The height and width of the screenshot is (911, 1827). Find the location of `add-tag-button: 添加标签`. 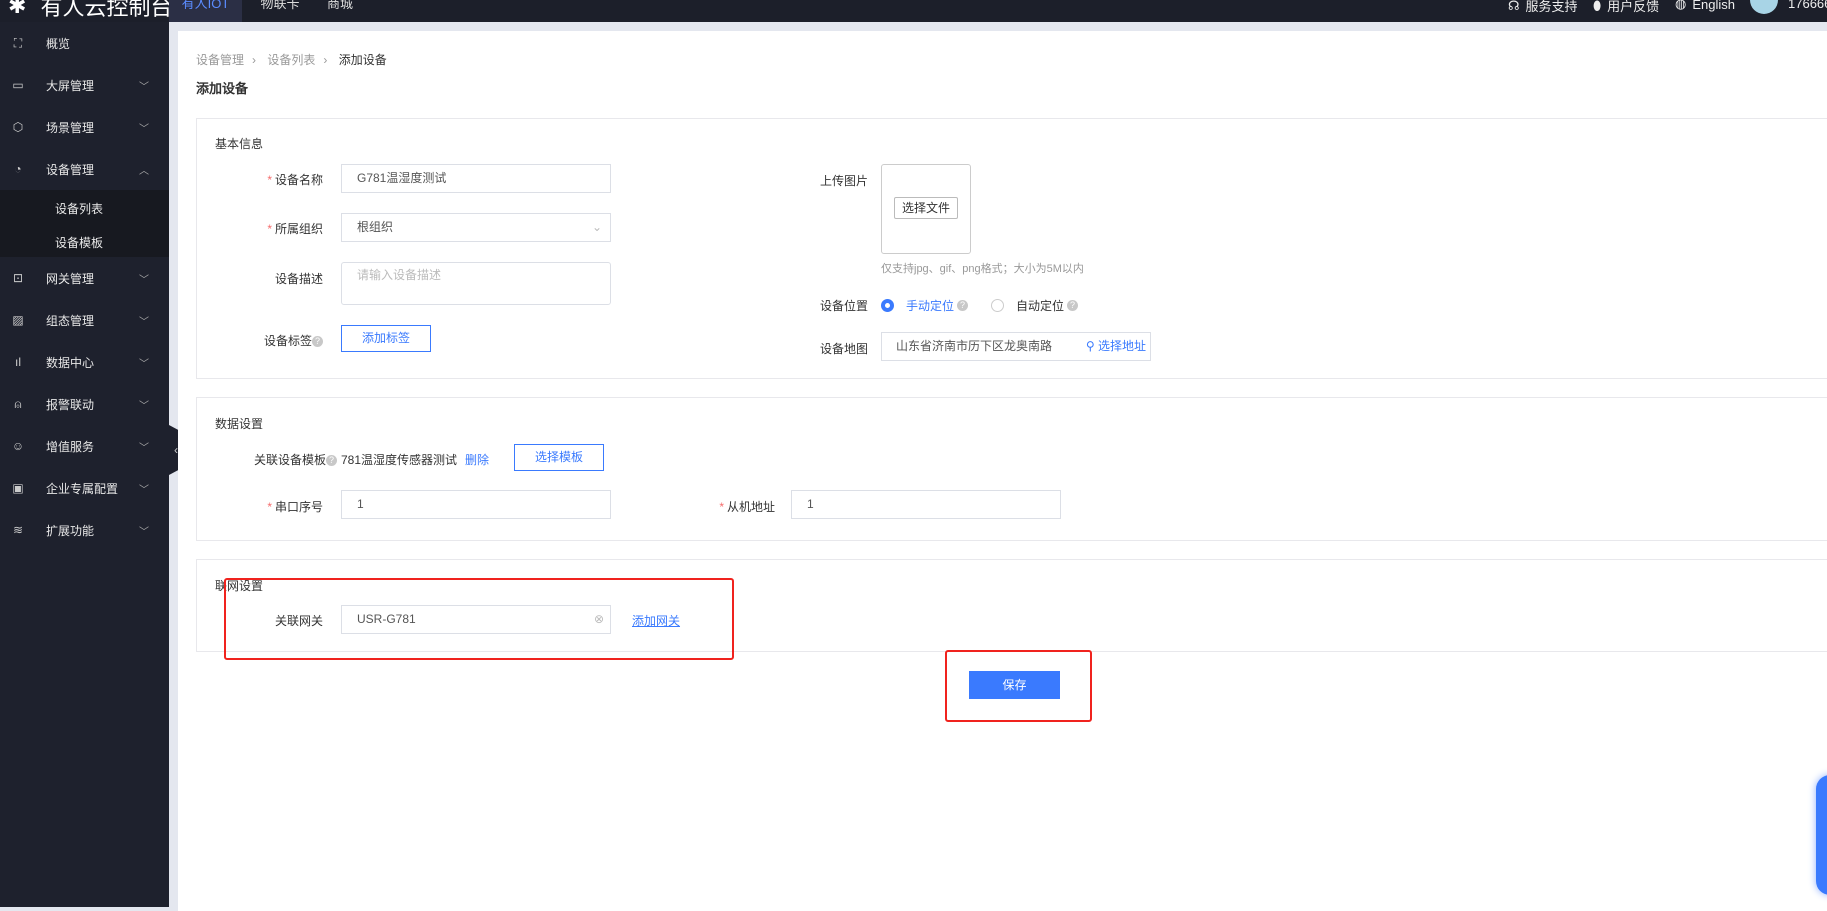

add-tag-button: 添加标签 is located at coordinates (386, 338).